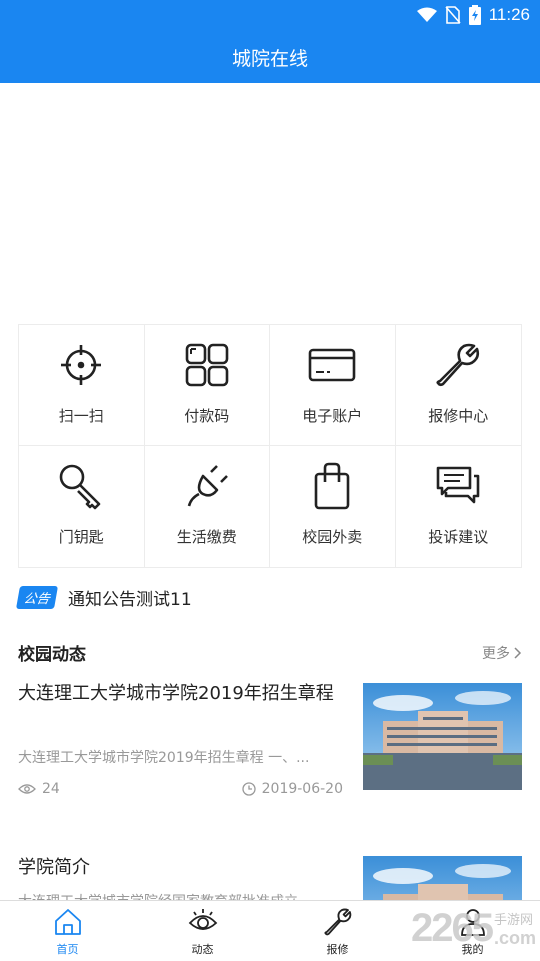 The width and height of the screenshot is (540, 961). Describe the element at coordinates (458, 416) in the screenshot. I see `service-label: 报修中心` at that location.